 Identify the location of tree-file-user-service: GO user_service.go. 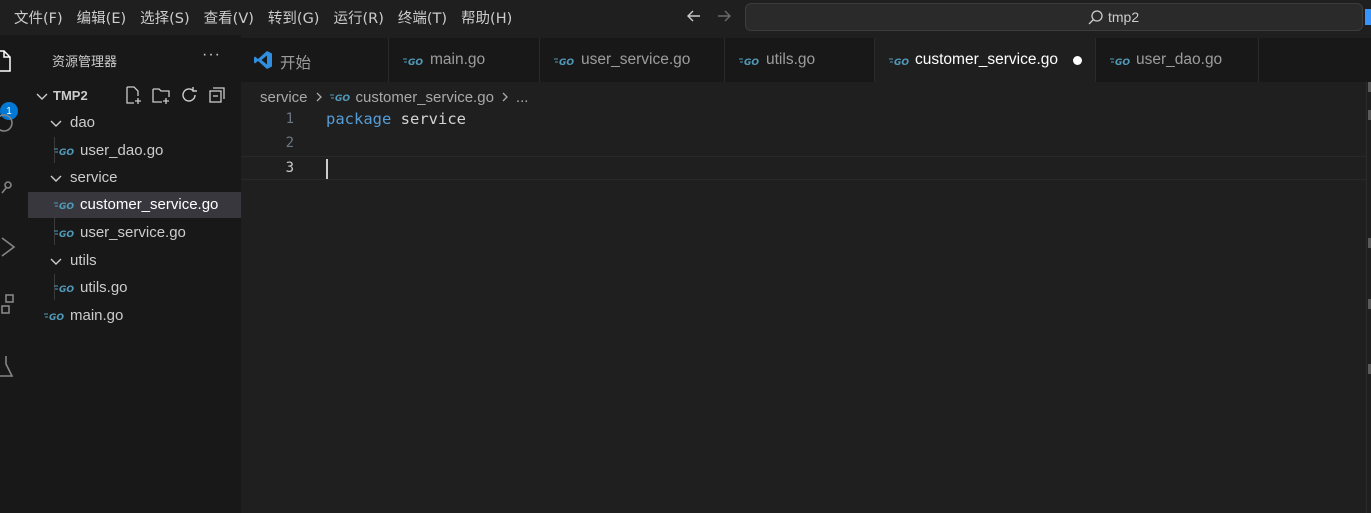
(134, 233).